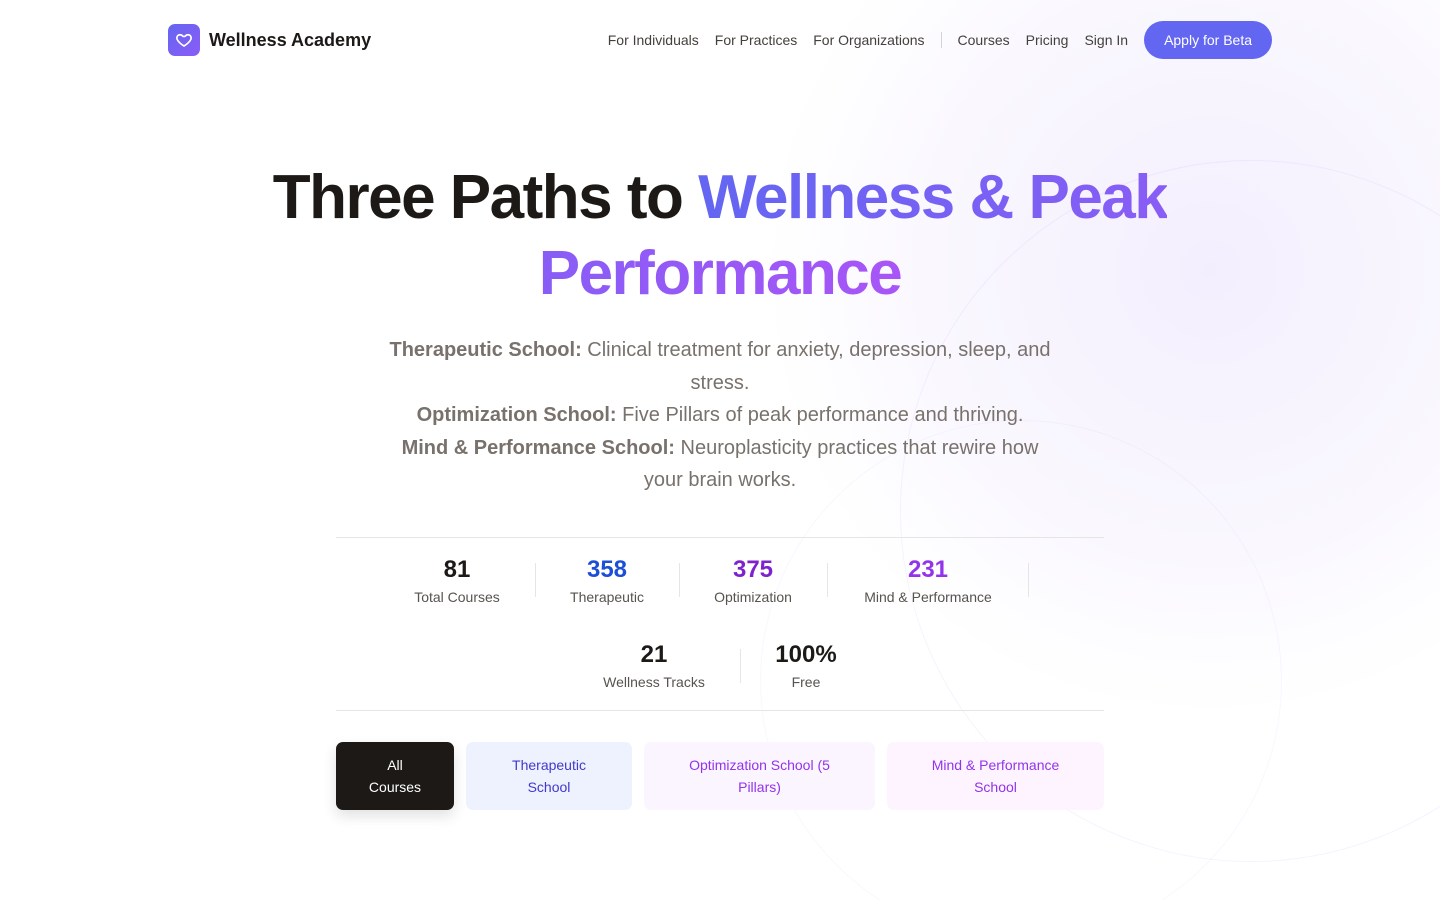 This screenshot has height=900, width=1440. I want to click on stat-value: 21, so click(654, 654).